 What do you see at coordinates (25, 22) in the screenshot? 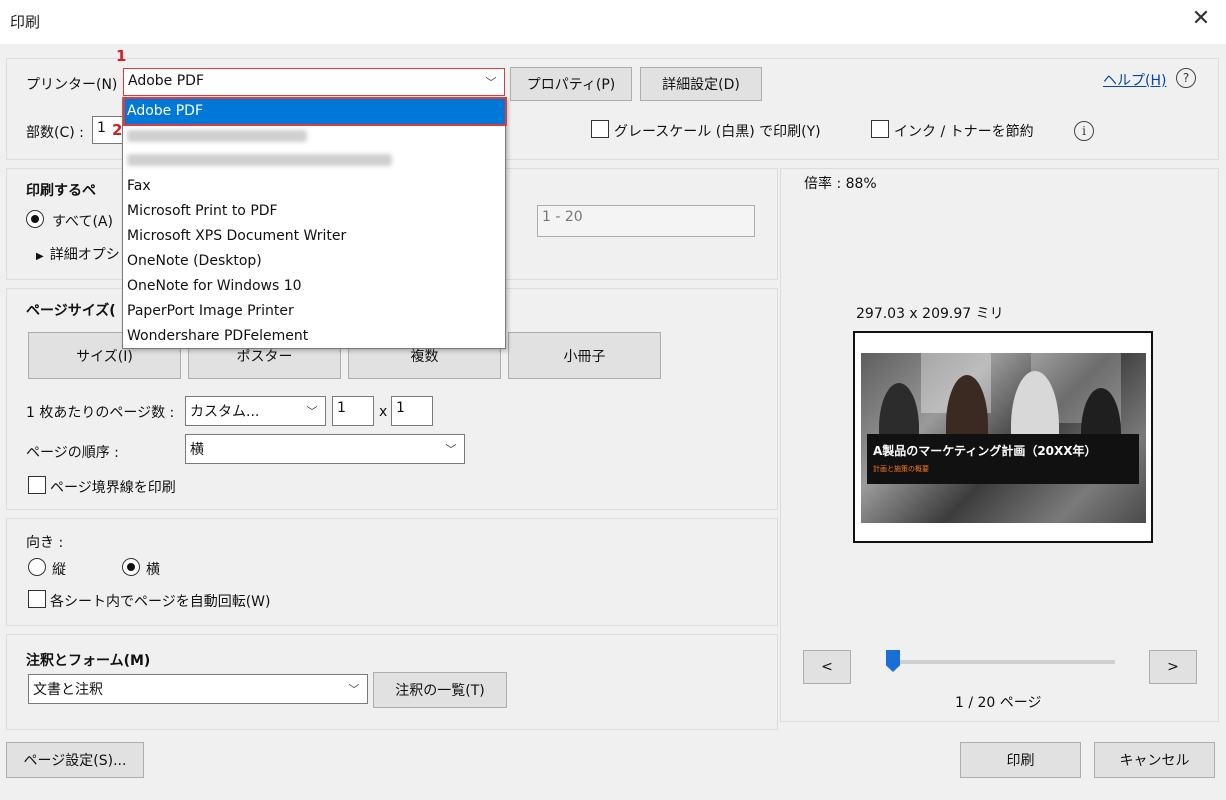
I see `window-title: 印刷` at bounding box center [25, 22].